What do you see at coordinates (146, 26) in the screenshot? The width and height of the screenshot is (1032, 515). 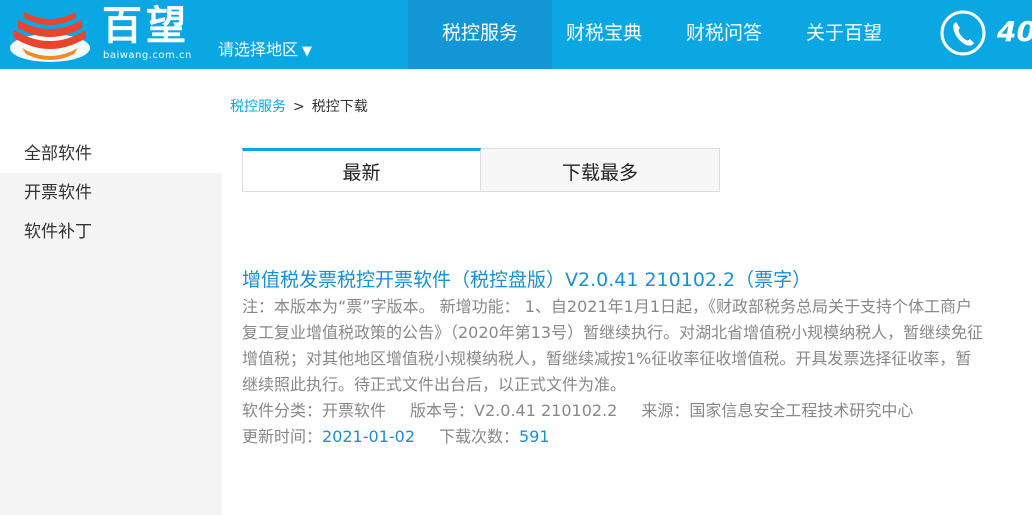 I see `logo-text: 百望` at bounding box center [146, 26].